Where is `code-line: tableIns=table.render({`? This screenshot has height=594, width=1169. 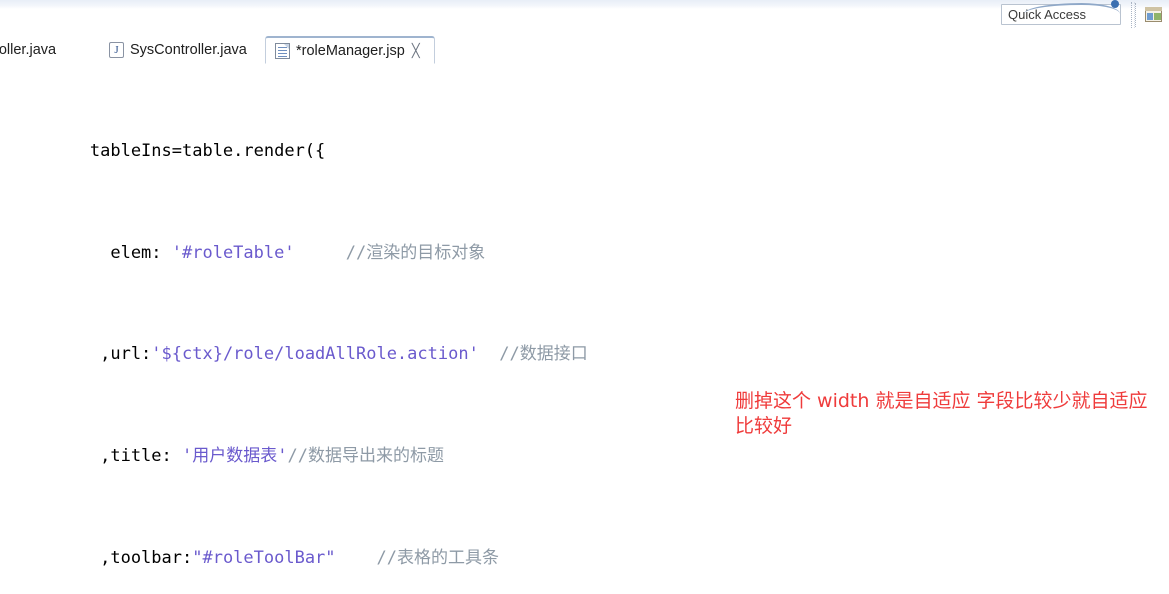 code-line: tableIns=table.render({ is located at coordinates (584, 151).